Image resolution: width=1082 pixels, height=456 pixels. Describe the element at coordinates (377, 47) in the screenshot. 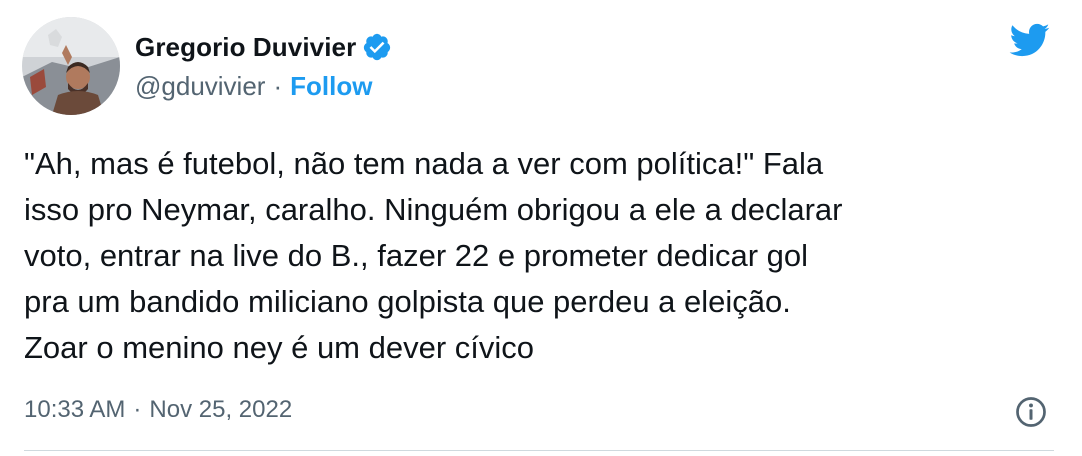

I see `verified-badge-icon` at that location.